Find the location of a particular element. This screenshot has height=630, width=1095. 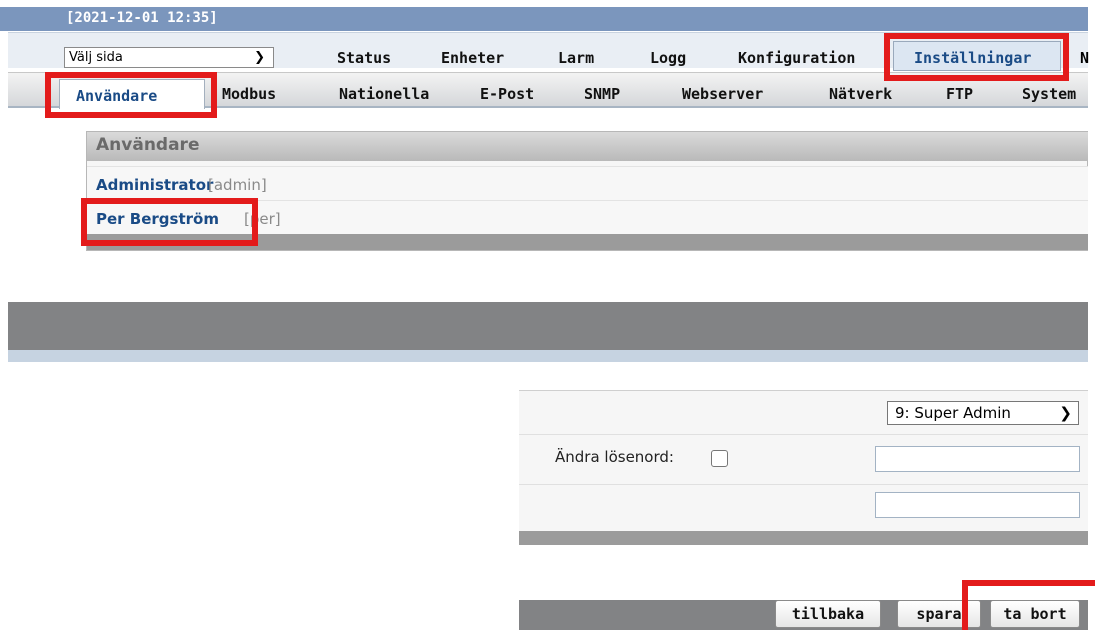

users-panel-title: Användare is located at coordinates (148, 145).